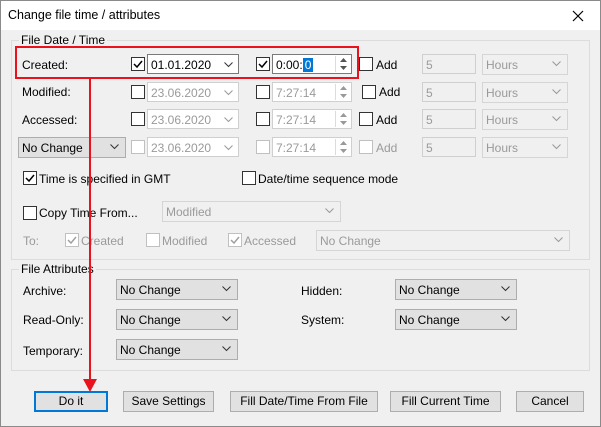 The image size is (601, 427). I want to click on fourth-date-field: 23.06.2020, so click(193, 147).